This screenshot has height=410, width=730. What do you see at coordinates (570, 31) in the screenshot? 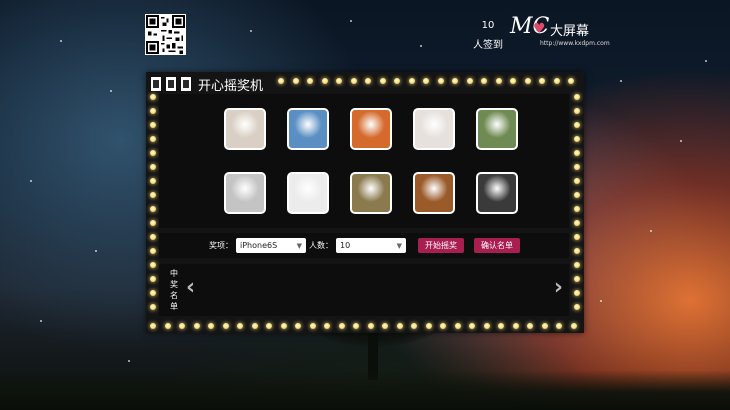
I see `logo-name: 大屏幕` at bounding box center [570, 31].